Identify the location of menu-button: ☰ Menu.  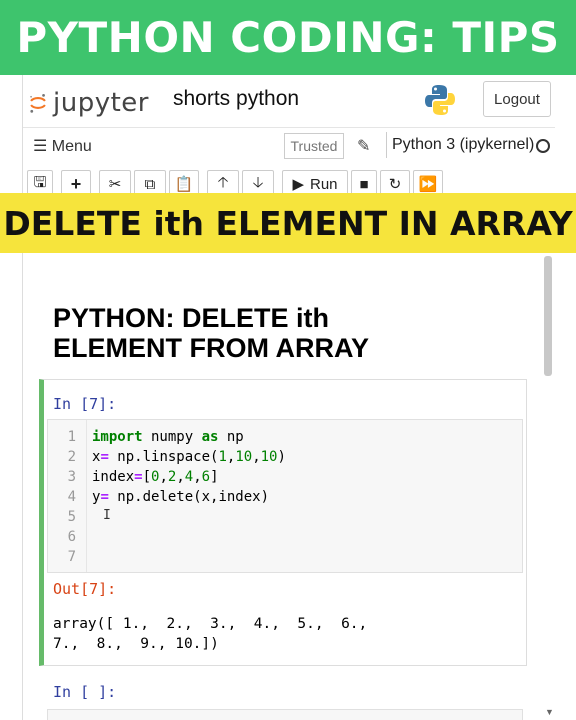
(62, 146).